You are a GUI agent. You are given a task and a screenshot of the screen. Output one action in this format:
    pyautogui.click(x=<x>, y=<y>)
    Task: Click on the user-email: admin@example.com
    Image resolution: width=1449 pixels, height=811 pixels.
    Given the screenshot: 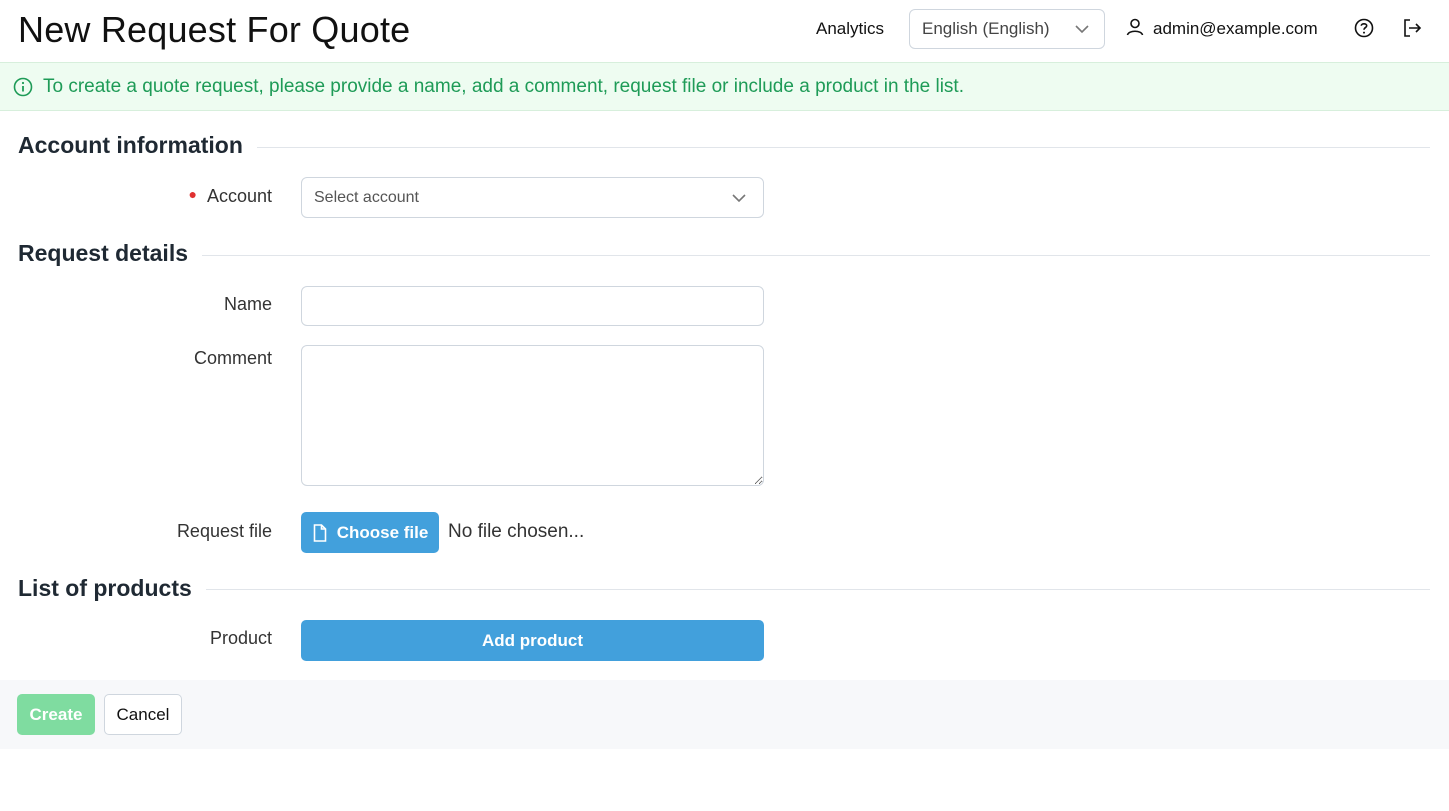 What is the action you would take?
    pyautogui.click(x=1235, y=28)
    